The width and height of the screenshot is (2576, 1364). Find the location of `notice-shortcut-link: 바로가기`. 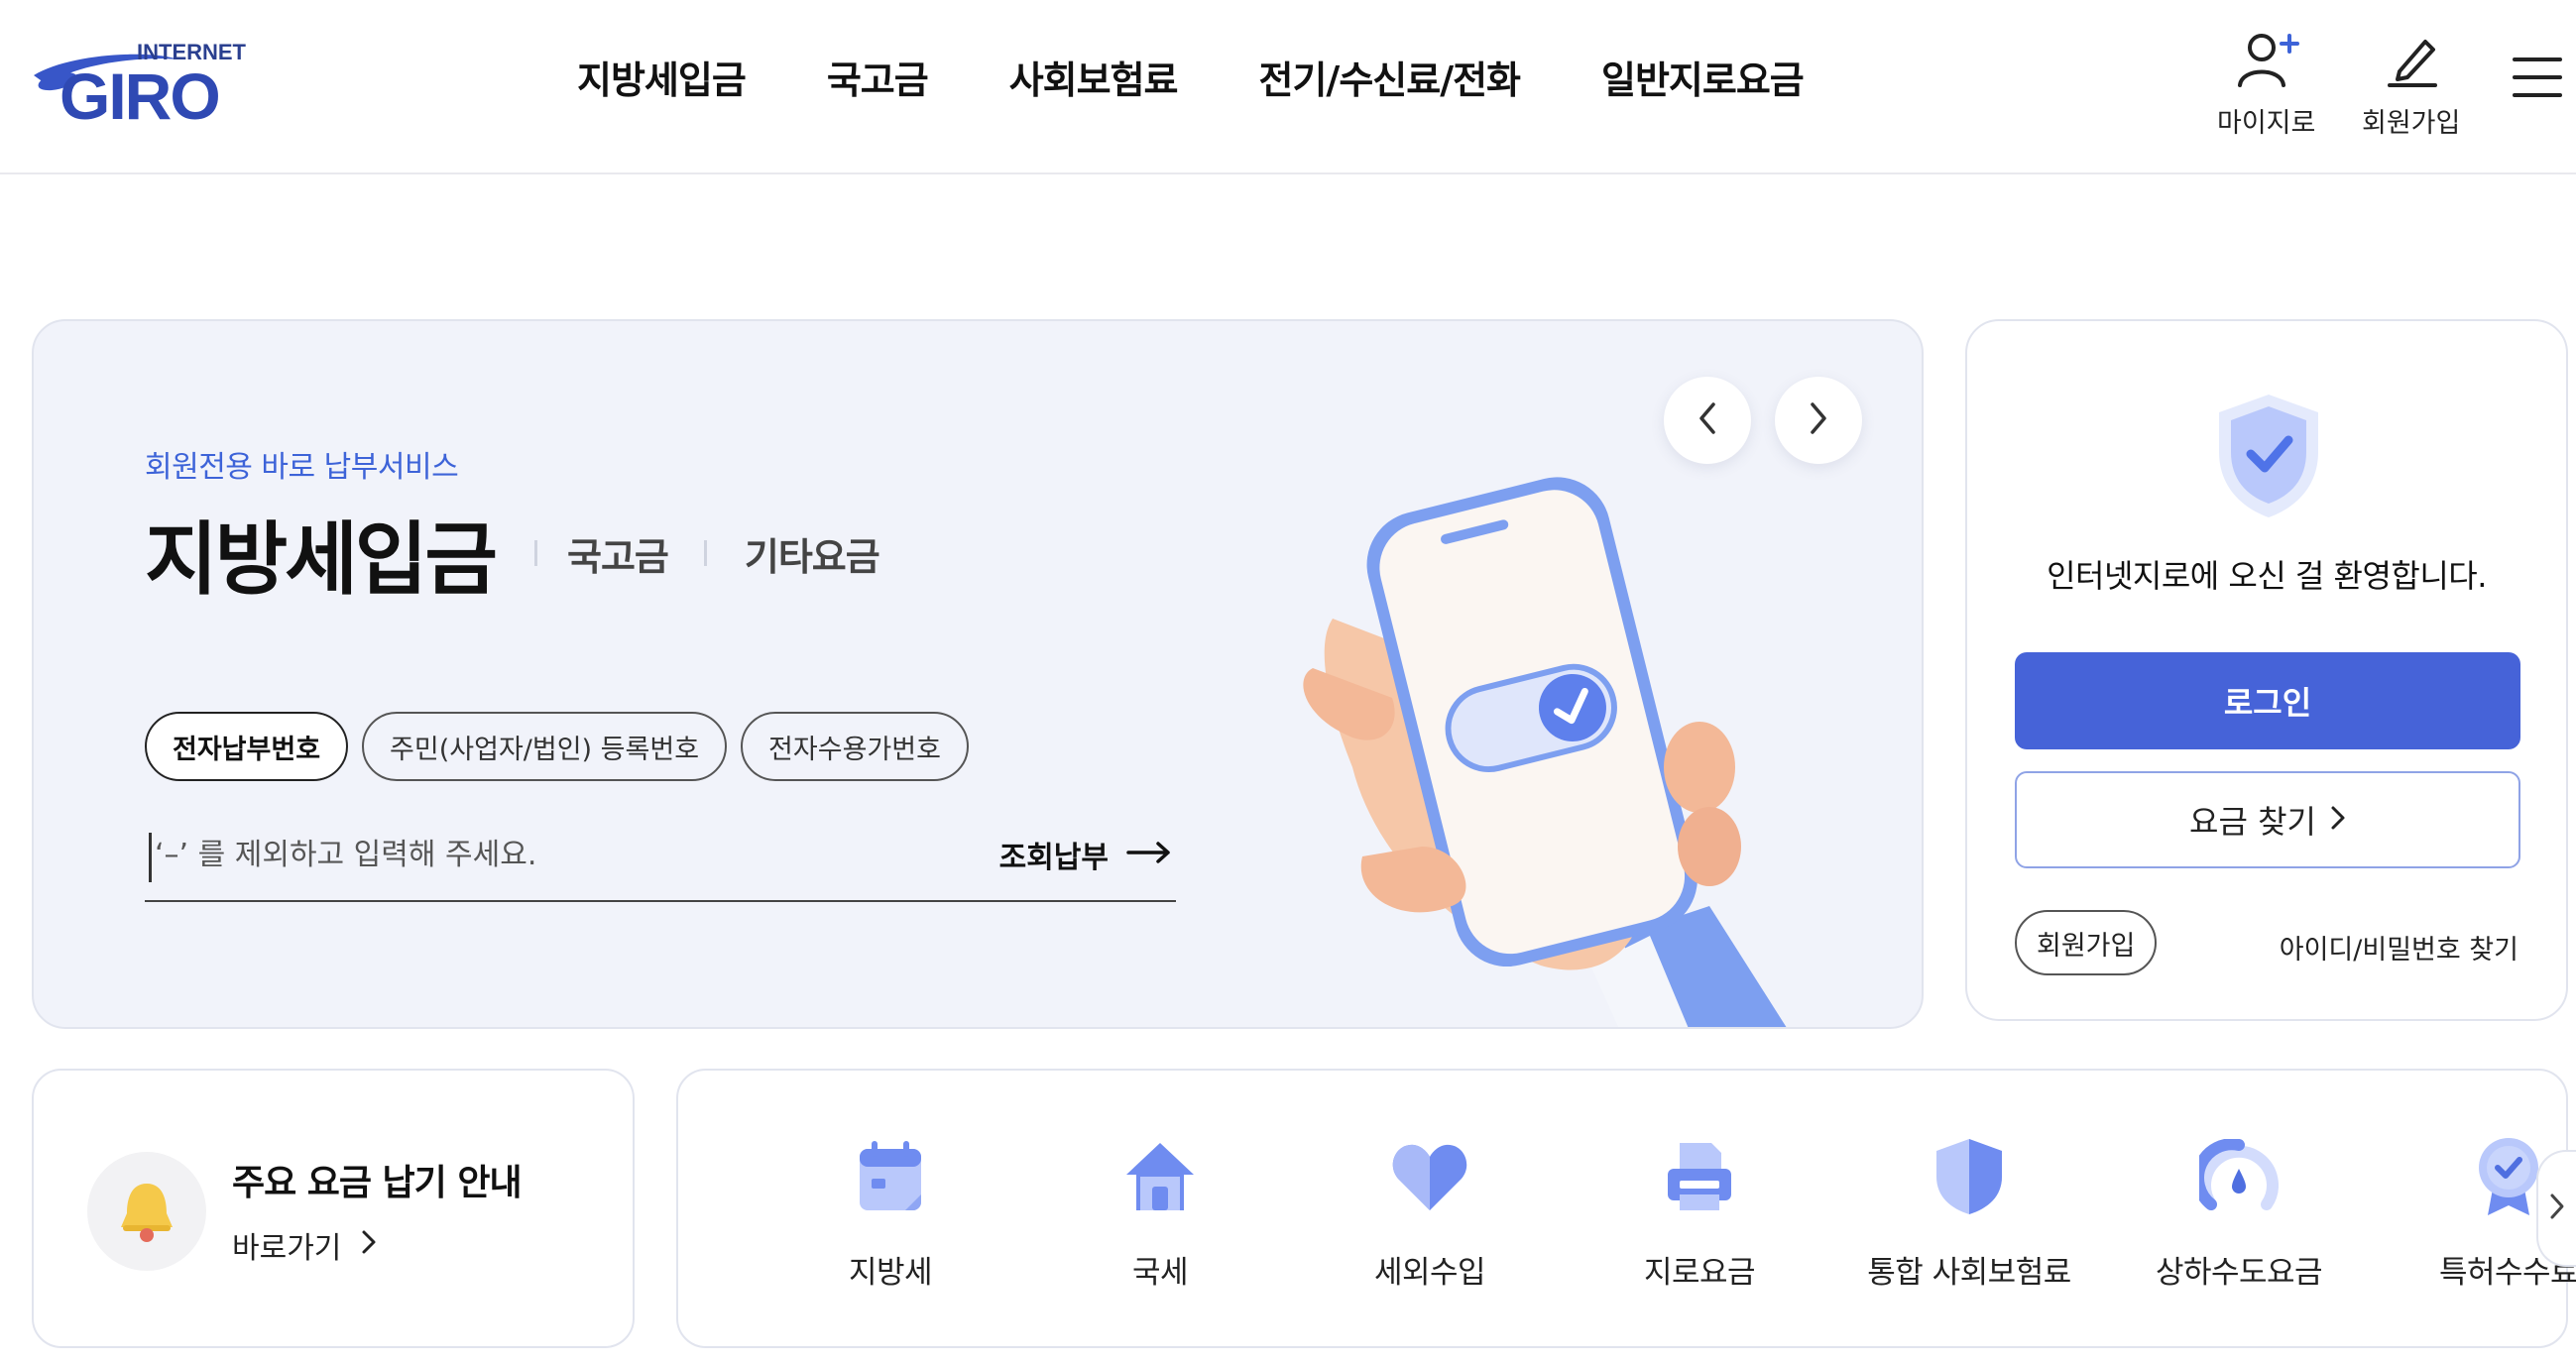

notice-shortcut-link: 바로가기 is located at coordinates (304, 1245).